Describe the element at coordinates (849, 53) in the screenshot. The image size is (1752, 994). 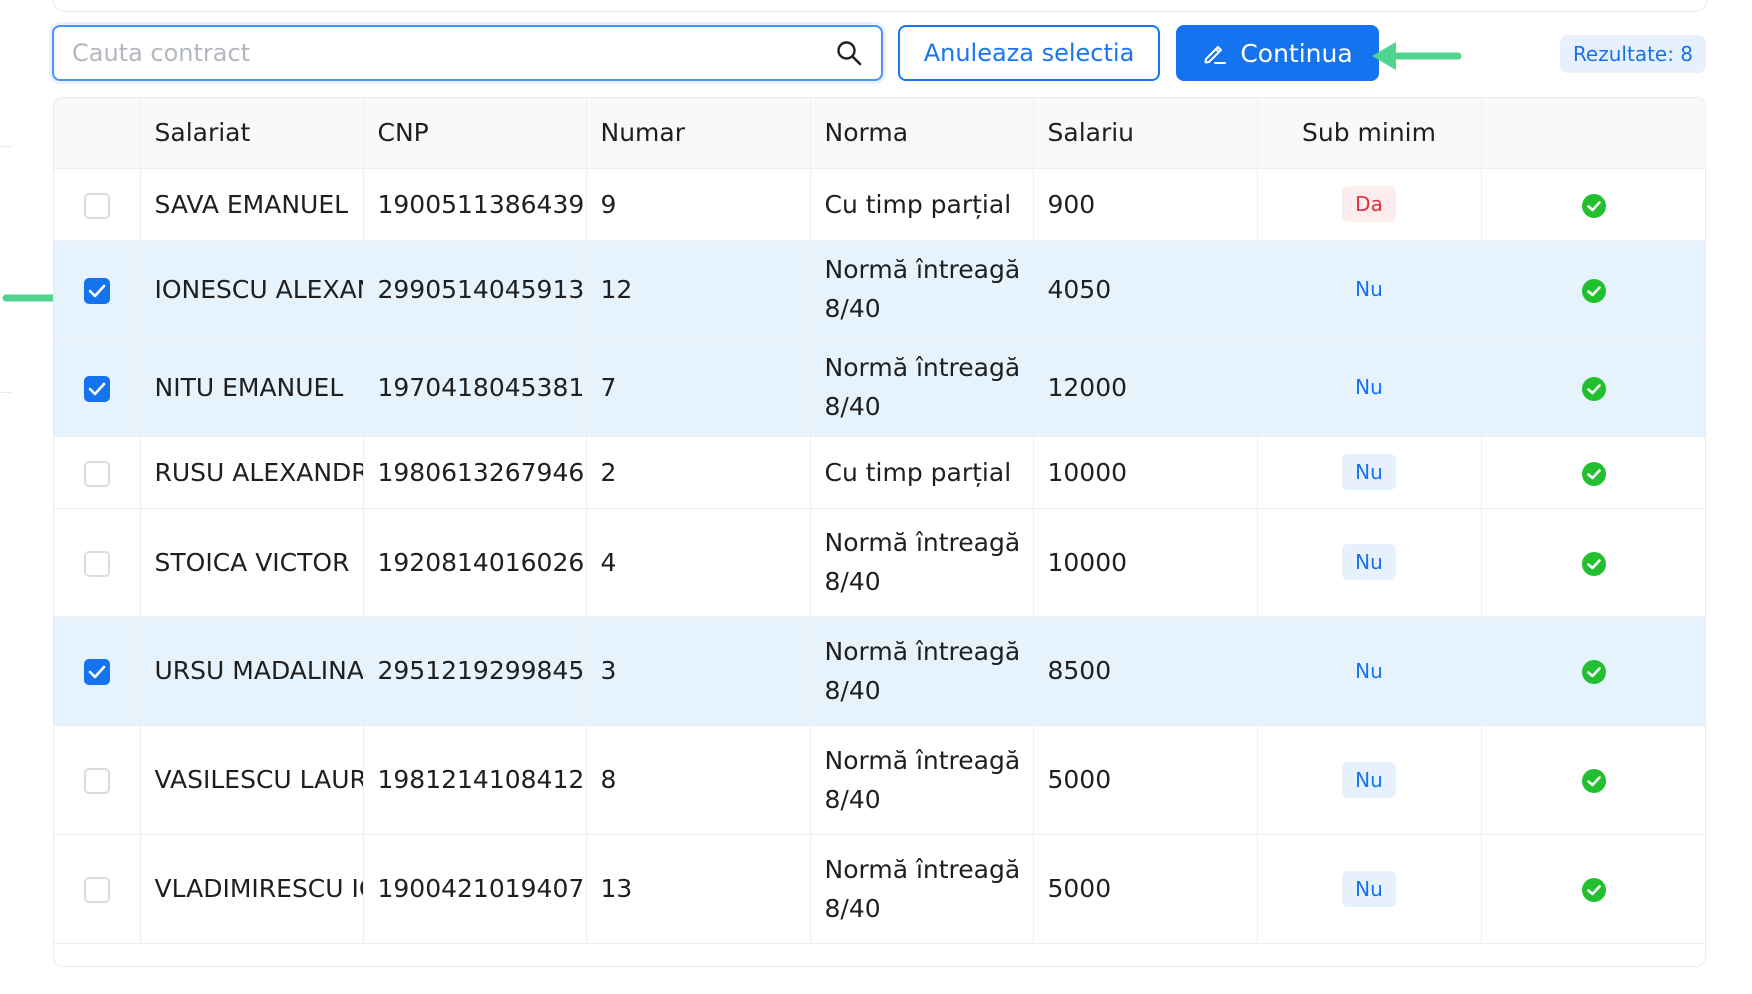
I see `search-icon` at that location.